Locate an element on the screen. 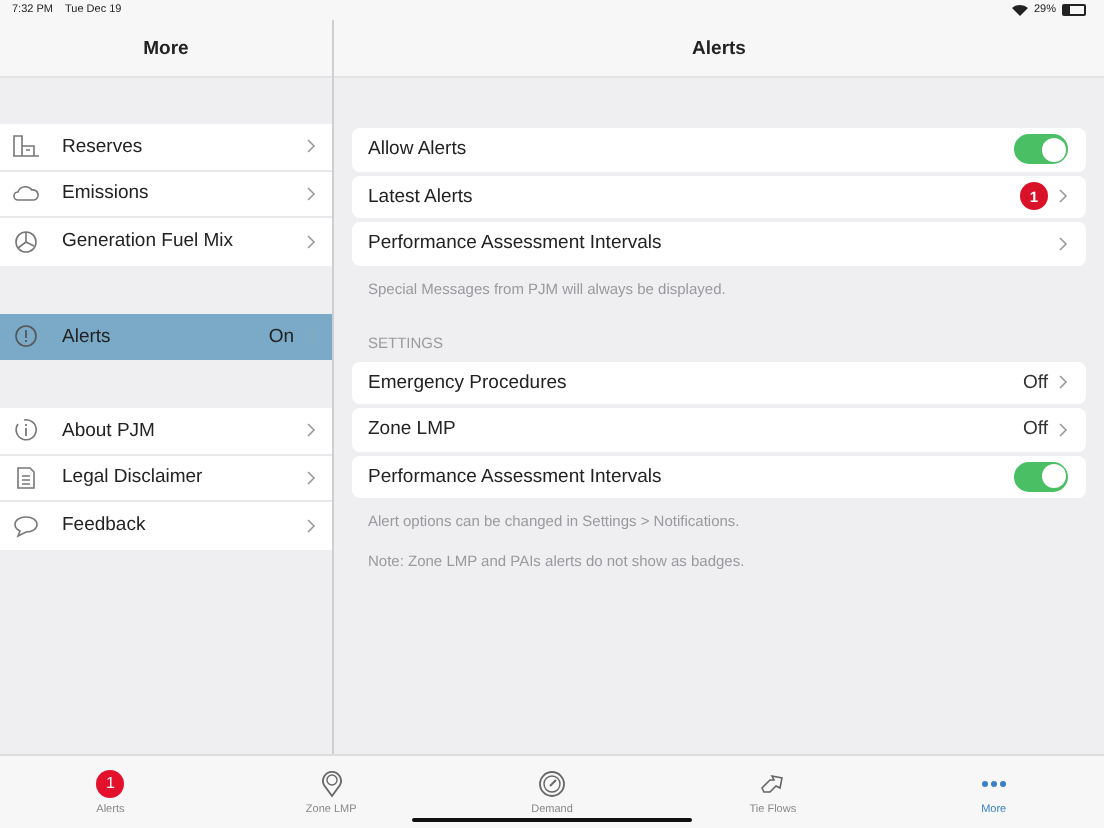  speech-bubble-icon is located at coordinates (26, 525).